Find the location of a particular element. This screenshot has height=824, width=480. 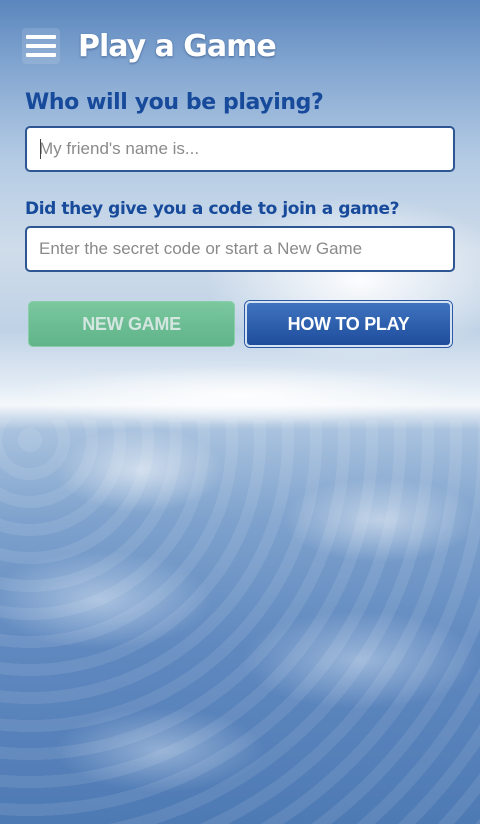

new-game-button: NEW GAME is located at coordinates (131, 324).